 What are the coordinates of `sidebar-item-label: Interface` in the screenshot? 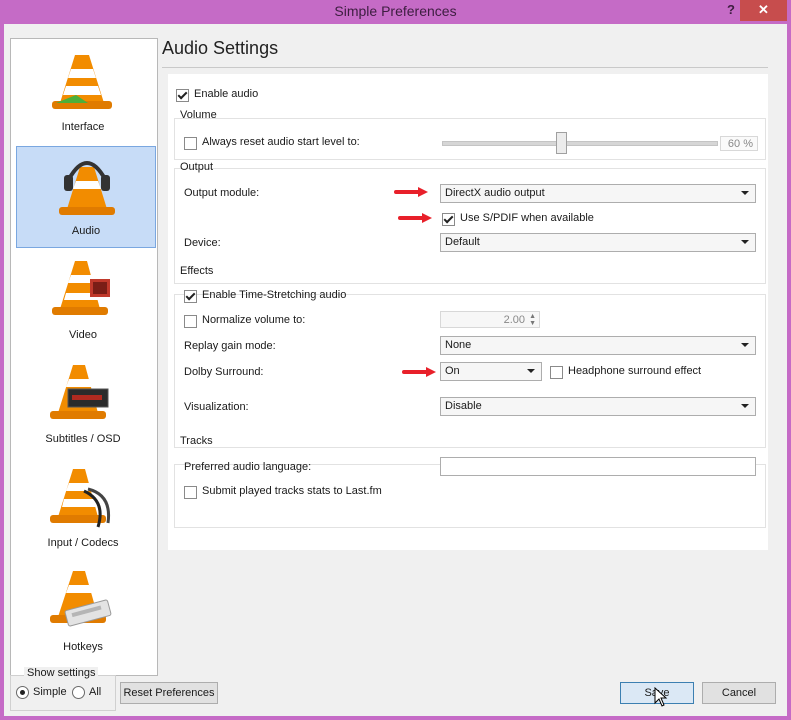 It's located at (83, 127).